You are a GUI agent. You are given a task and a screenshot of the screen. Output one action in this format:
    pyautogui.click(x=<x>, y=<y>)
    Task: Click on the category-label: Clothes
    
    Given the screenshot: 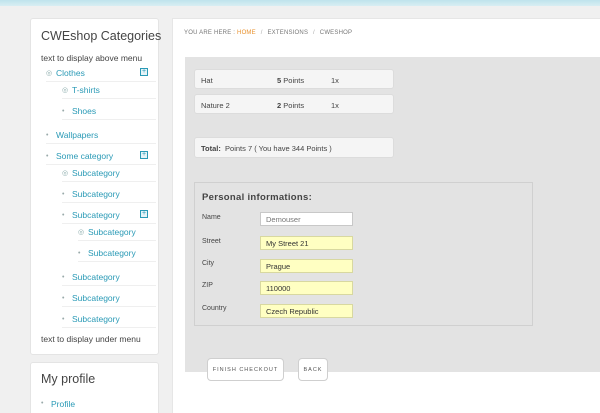 What is the action you would take?
    pyautogui.click(x=70, y=73)
    